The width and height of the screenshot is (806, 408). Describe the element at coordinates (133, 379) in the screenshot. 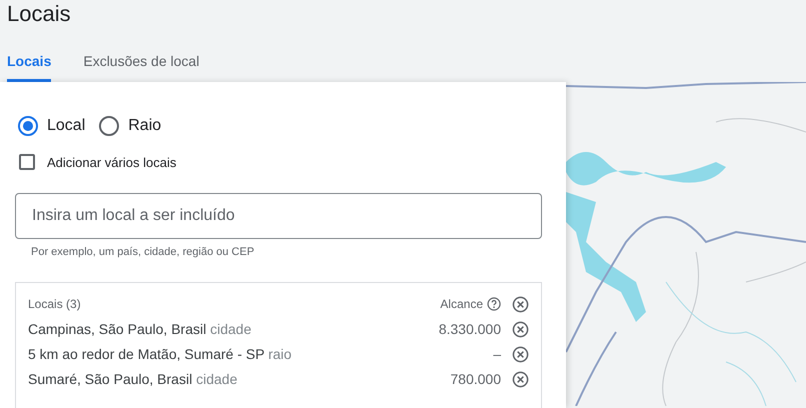

I see `location-name: Sumaré, São Paulo, Brasil cidade` at that location.